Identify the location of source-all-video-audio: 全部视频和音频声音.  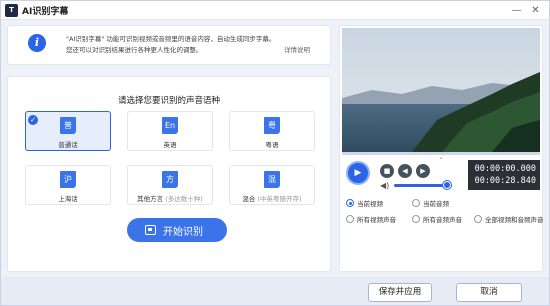
(509, 220).